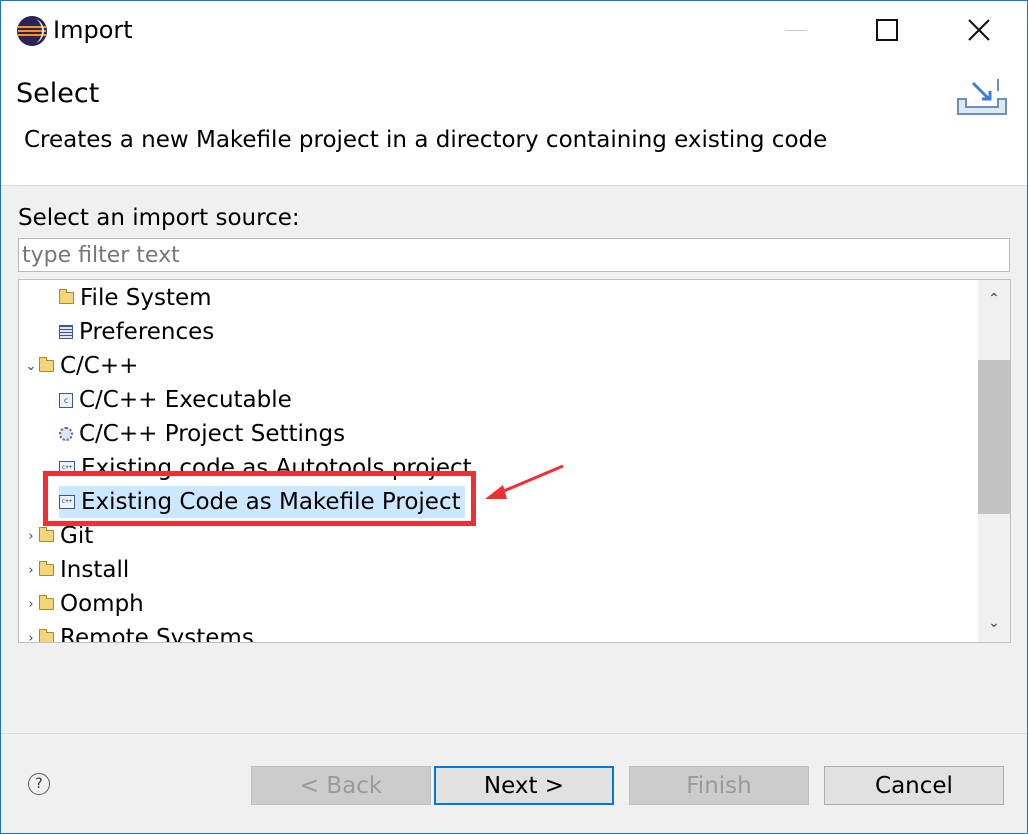 Image resolution: width=1028 pixels, height=834 pixels. What do you see at coordinates (157, 634) in the screenshot?
I see `tree-item-label: Remote Systems` at bounding box center [157, 634].